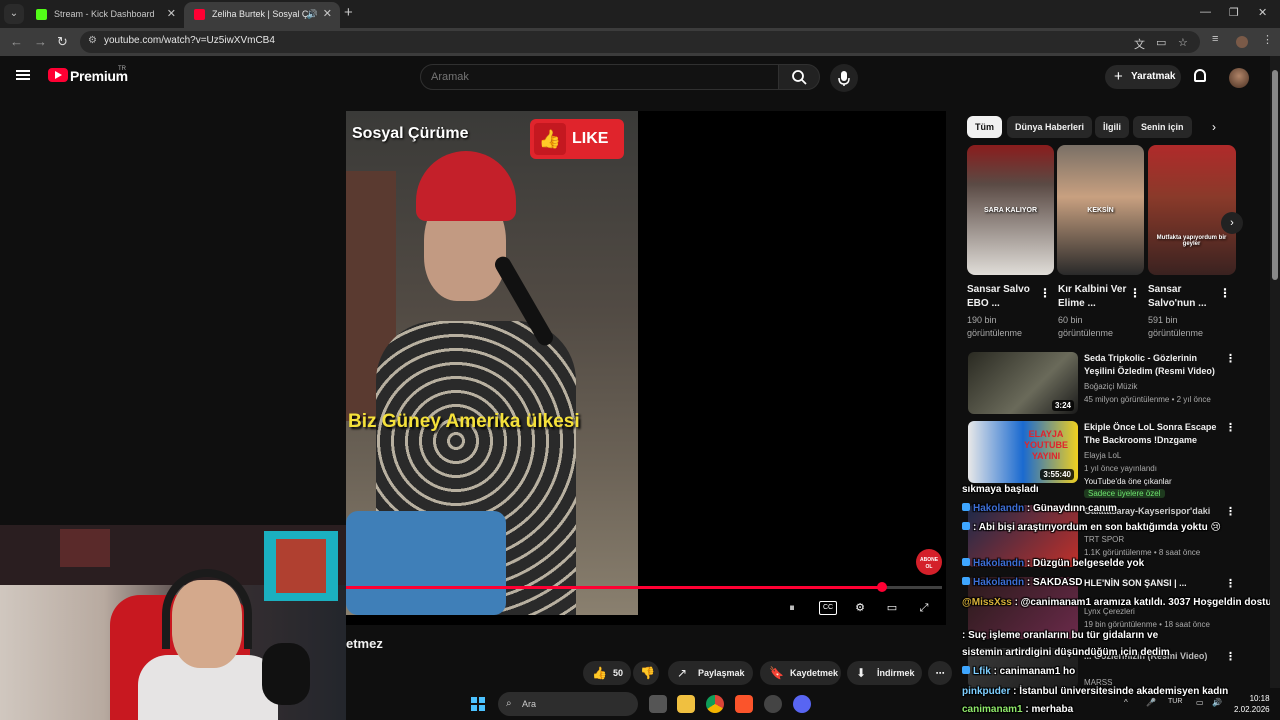 The image size is (1280, 720). Describe the element at coordinates (929, 562) in the screenshot. I see `subscribe-badge: ABONE OL` at that location.